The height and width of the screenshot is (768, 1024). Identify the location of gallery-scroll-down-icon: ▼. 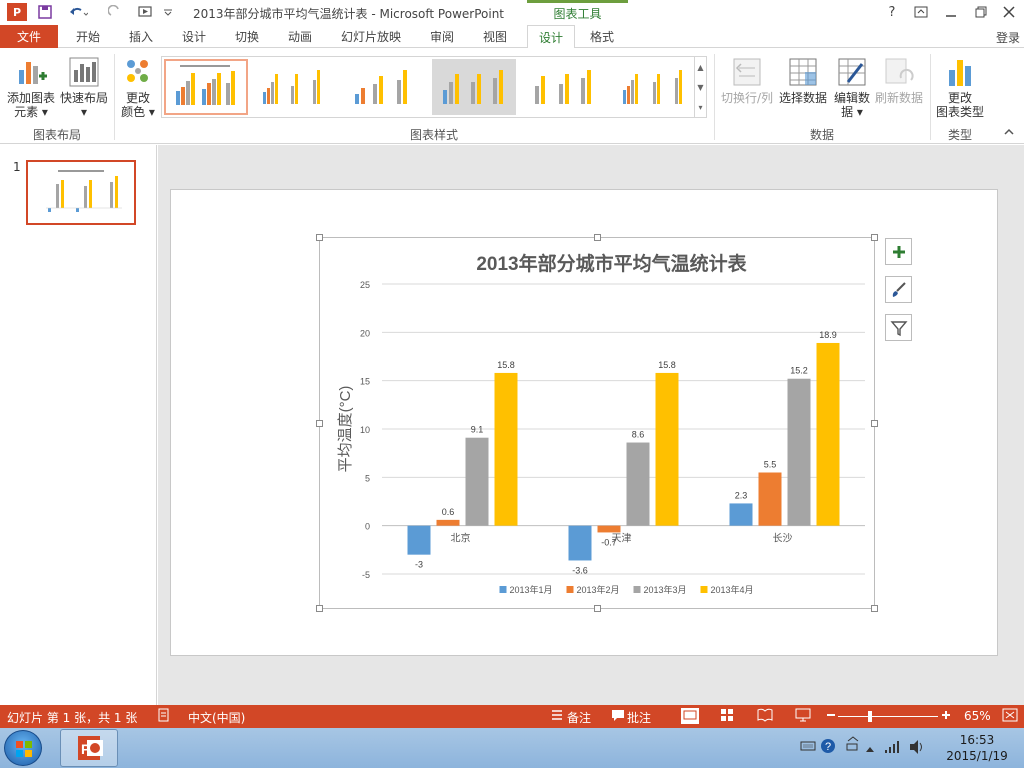
(700, 87).